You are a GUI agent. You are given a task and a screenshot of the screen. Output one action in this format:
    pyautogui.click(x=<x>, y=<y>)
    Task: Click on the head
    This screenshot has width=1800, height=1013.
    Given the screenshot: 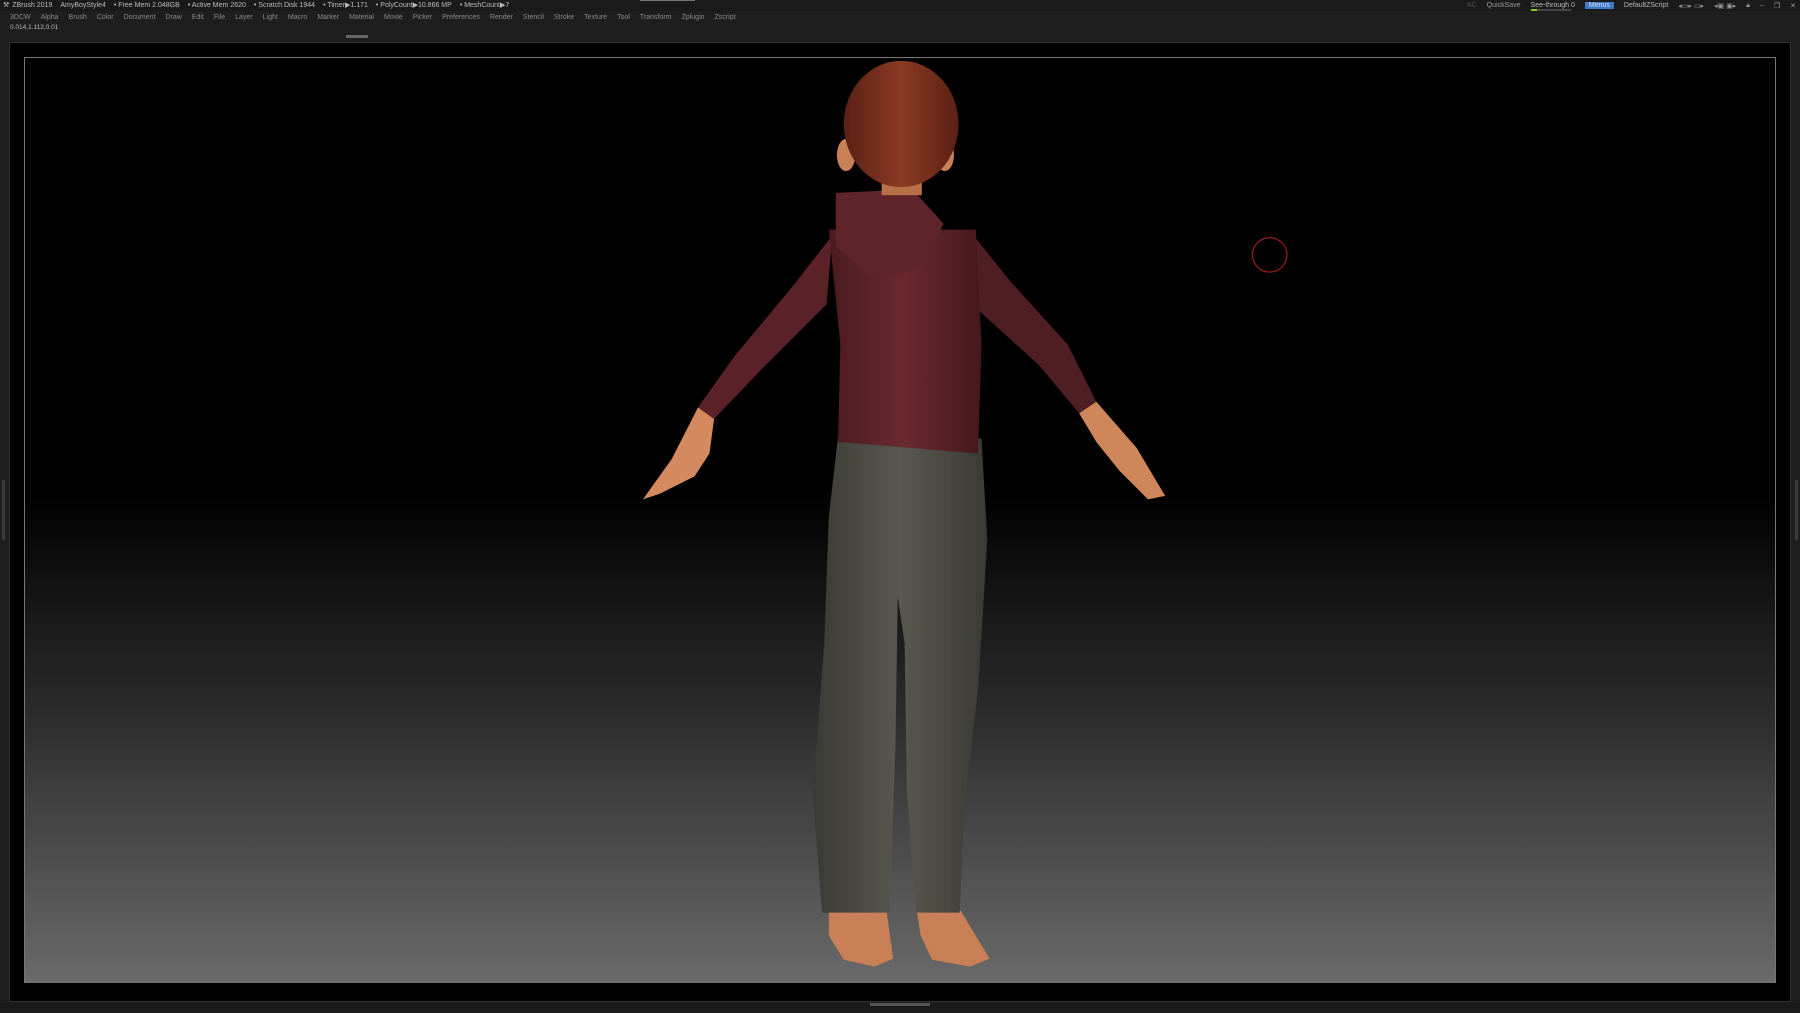 What is the action you would take?
    pyautogui.click(x=897, y=128)
    